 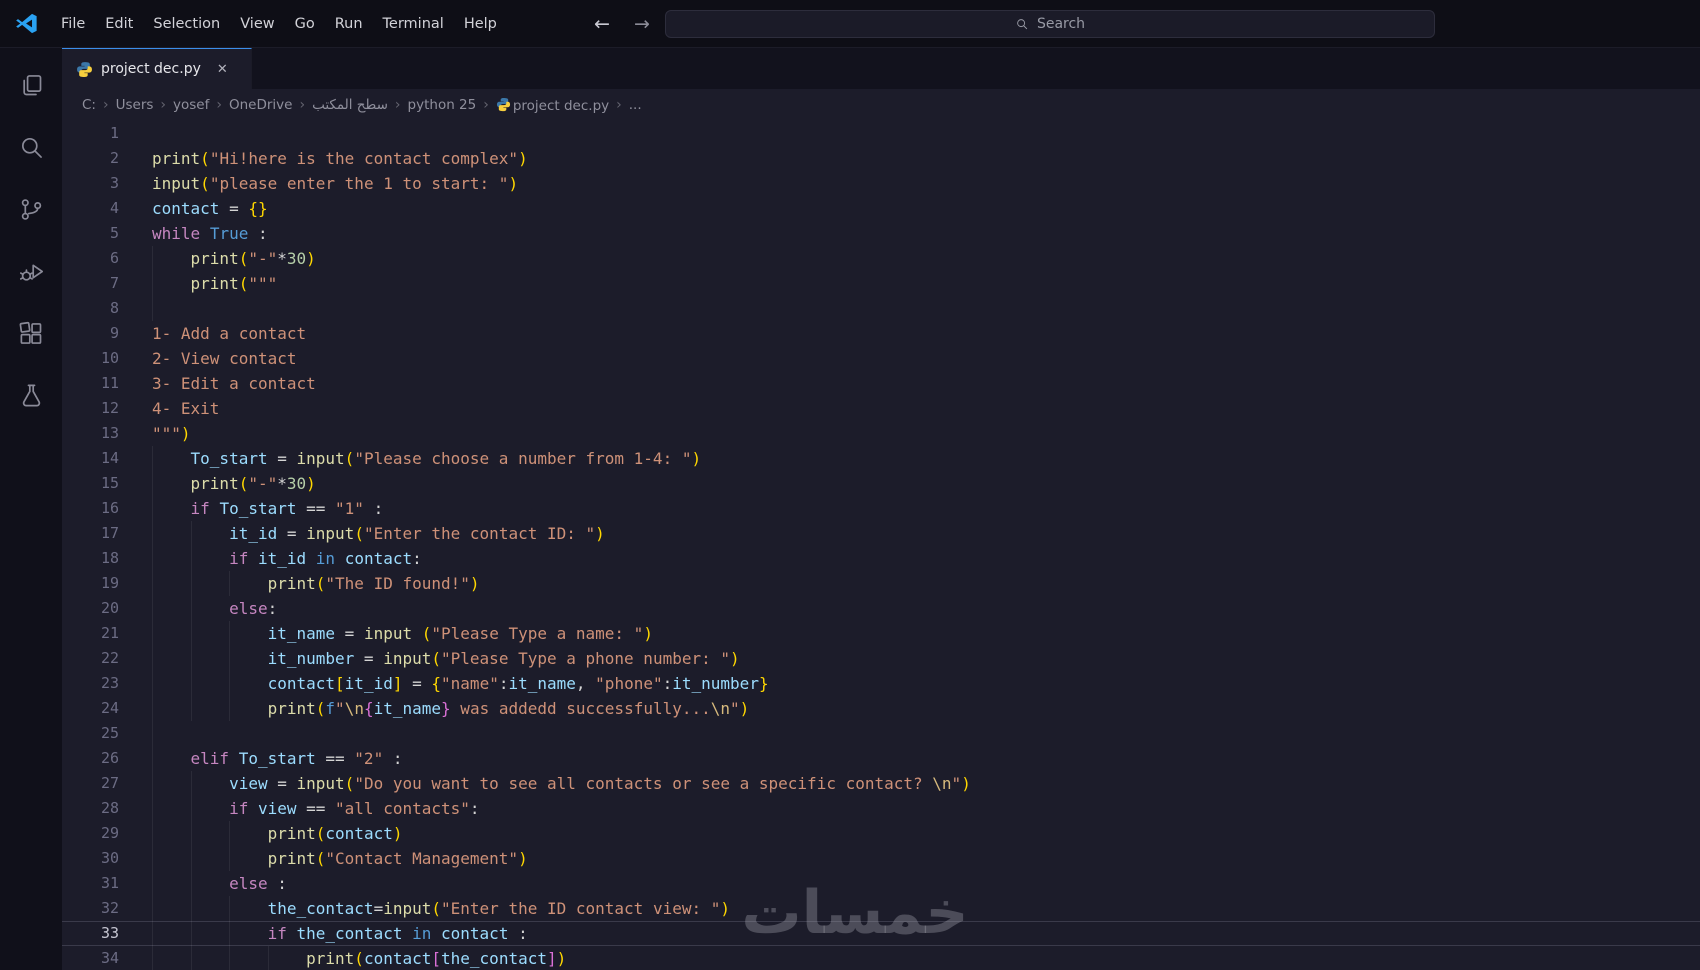 What do you see at coordinates (31, 333) in the screenshot?
I see `extensions-icon` at bounding box center [31, 333].